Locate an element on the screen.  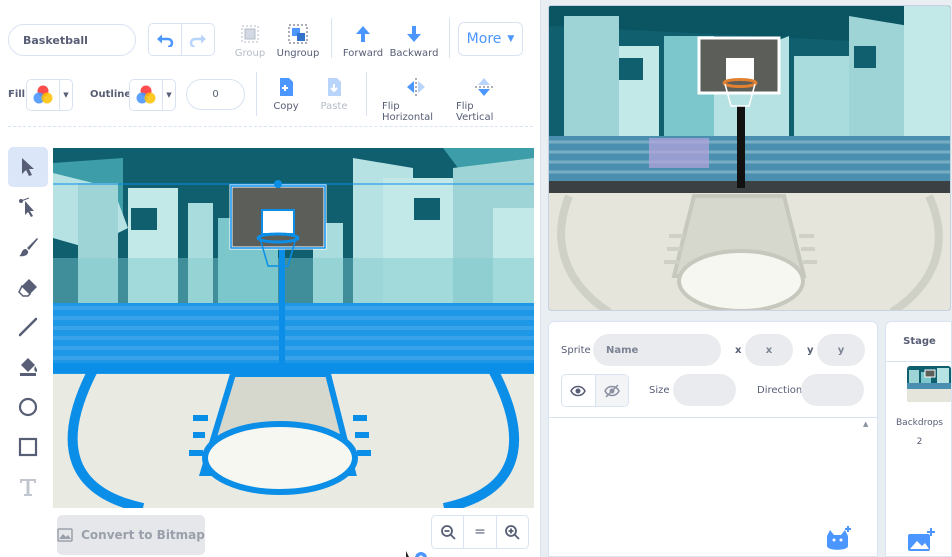
select-icon is located at coordinates (28, 167).